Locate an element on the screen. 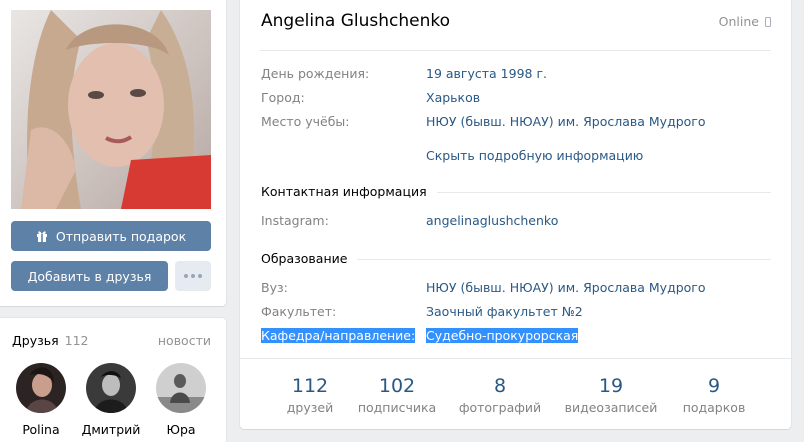  selected-text: Кафедра/направление: is located at coordinates (338, 335).